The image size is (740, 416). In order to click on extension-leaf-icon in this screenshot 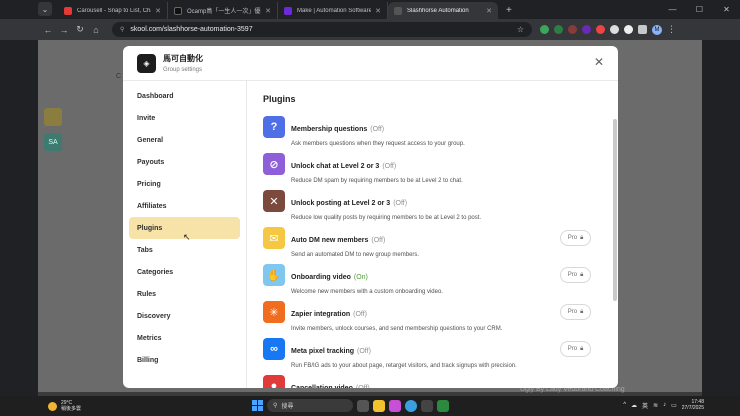, I will do `click(558, 29)`.